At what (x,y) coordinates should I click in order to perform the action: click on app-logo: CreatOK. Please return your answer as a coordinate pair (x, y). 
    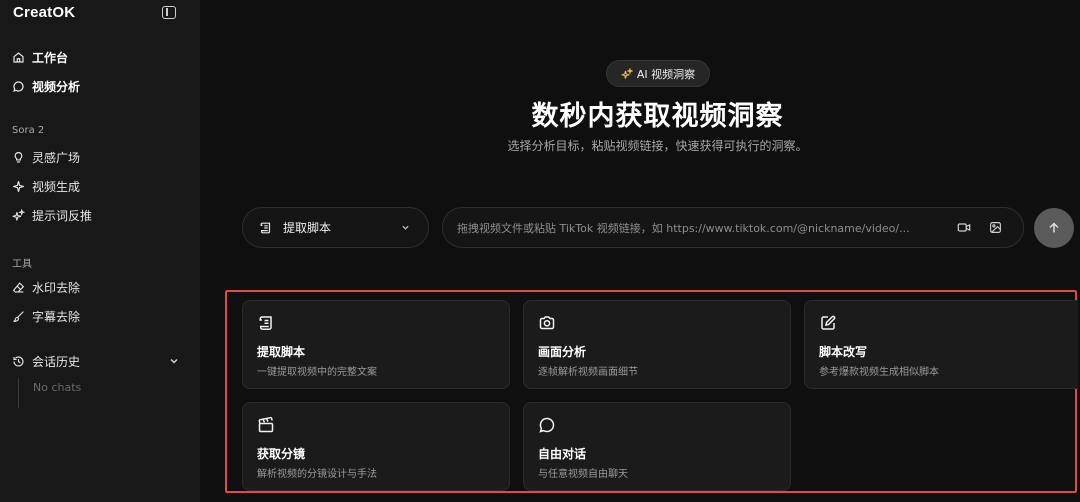
    Looking at the image, I should click on (44, 12).